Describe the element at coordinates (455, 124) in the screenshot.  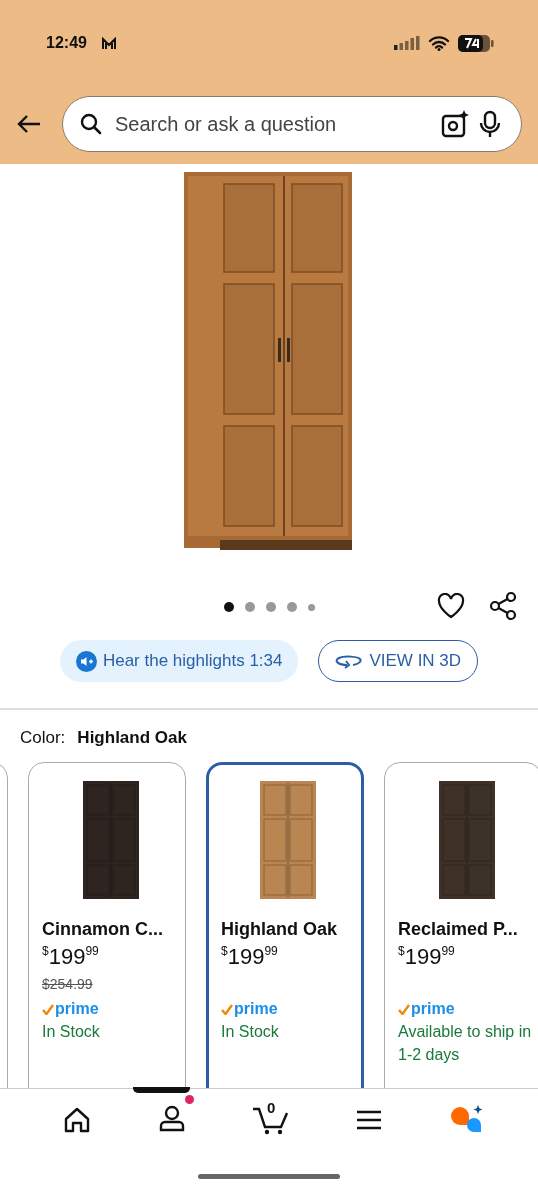
I see `camera-icon` at that location.